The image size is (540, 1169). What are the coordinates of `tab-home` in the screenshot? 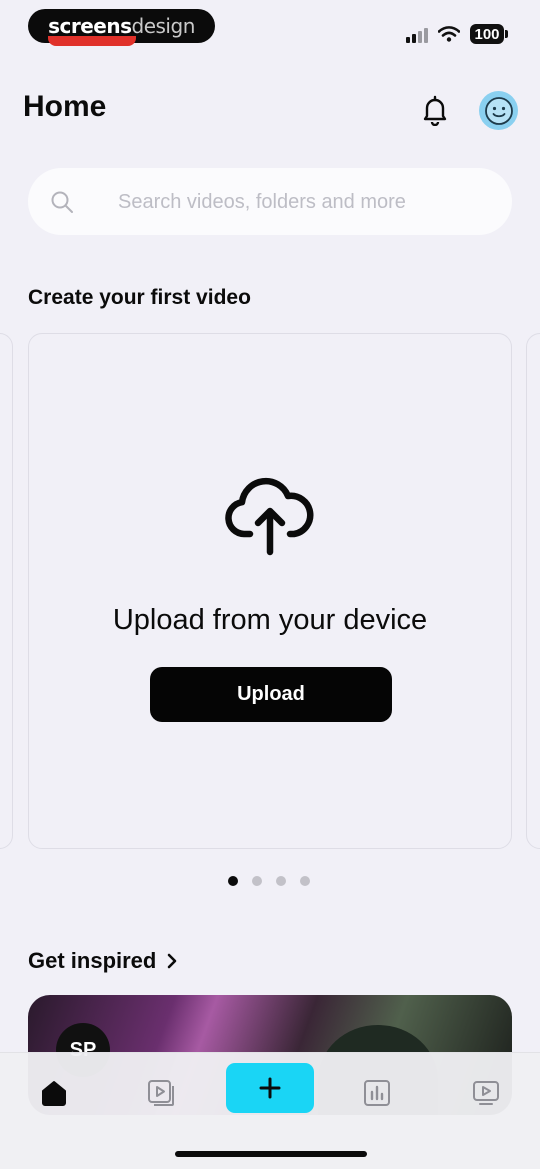 It's located at (54, 1093).